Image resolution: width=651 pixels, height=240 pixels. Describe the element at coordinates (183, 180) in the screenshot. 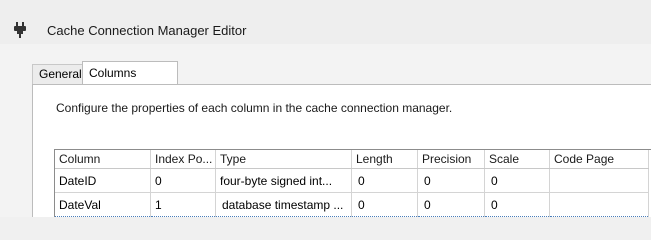

I see `cell-index-position: 0` at that location.